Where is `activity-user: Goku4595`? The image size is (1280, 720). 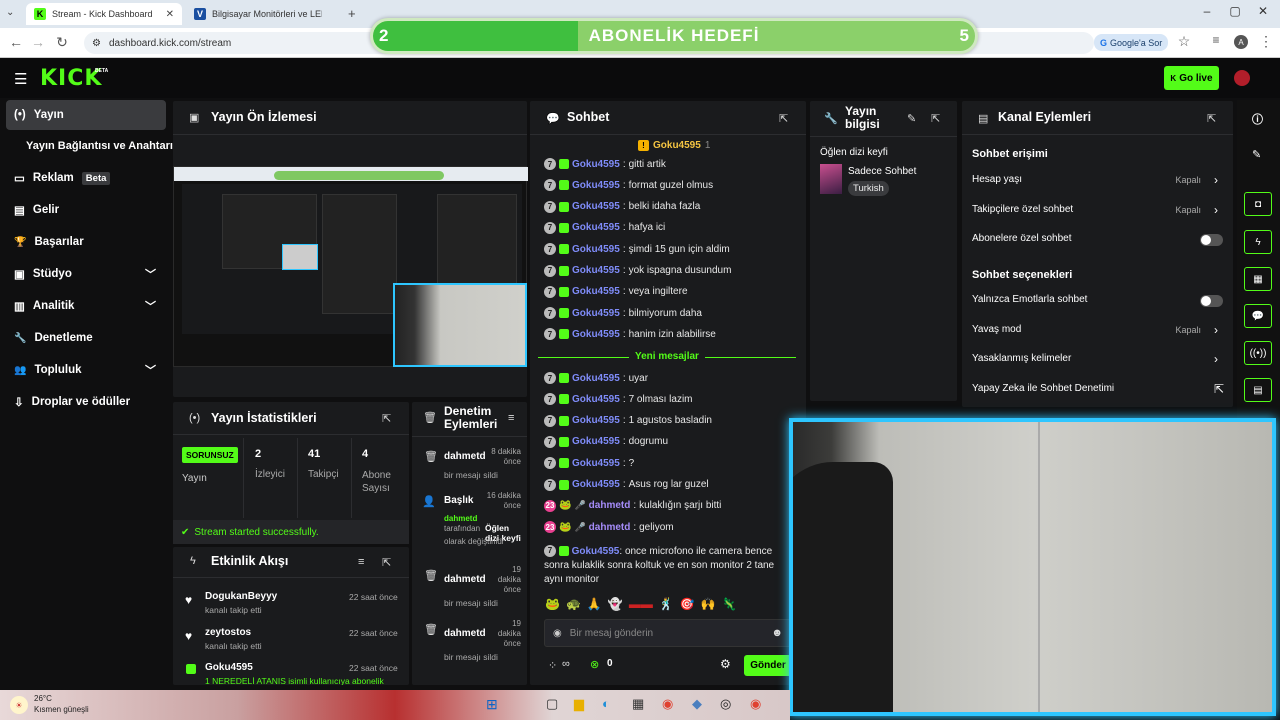 activity-user: Goku4595 is located at coordinates (229, 667).